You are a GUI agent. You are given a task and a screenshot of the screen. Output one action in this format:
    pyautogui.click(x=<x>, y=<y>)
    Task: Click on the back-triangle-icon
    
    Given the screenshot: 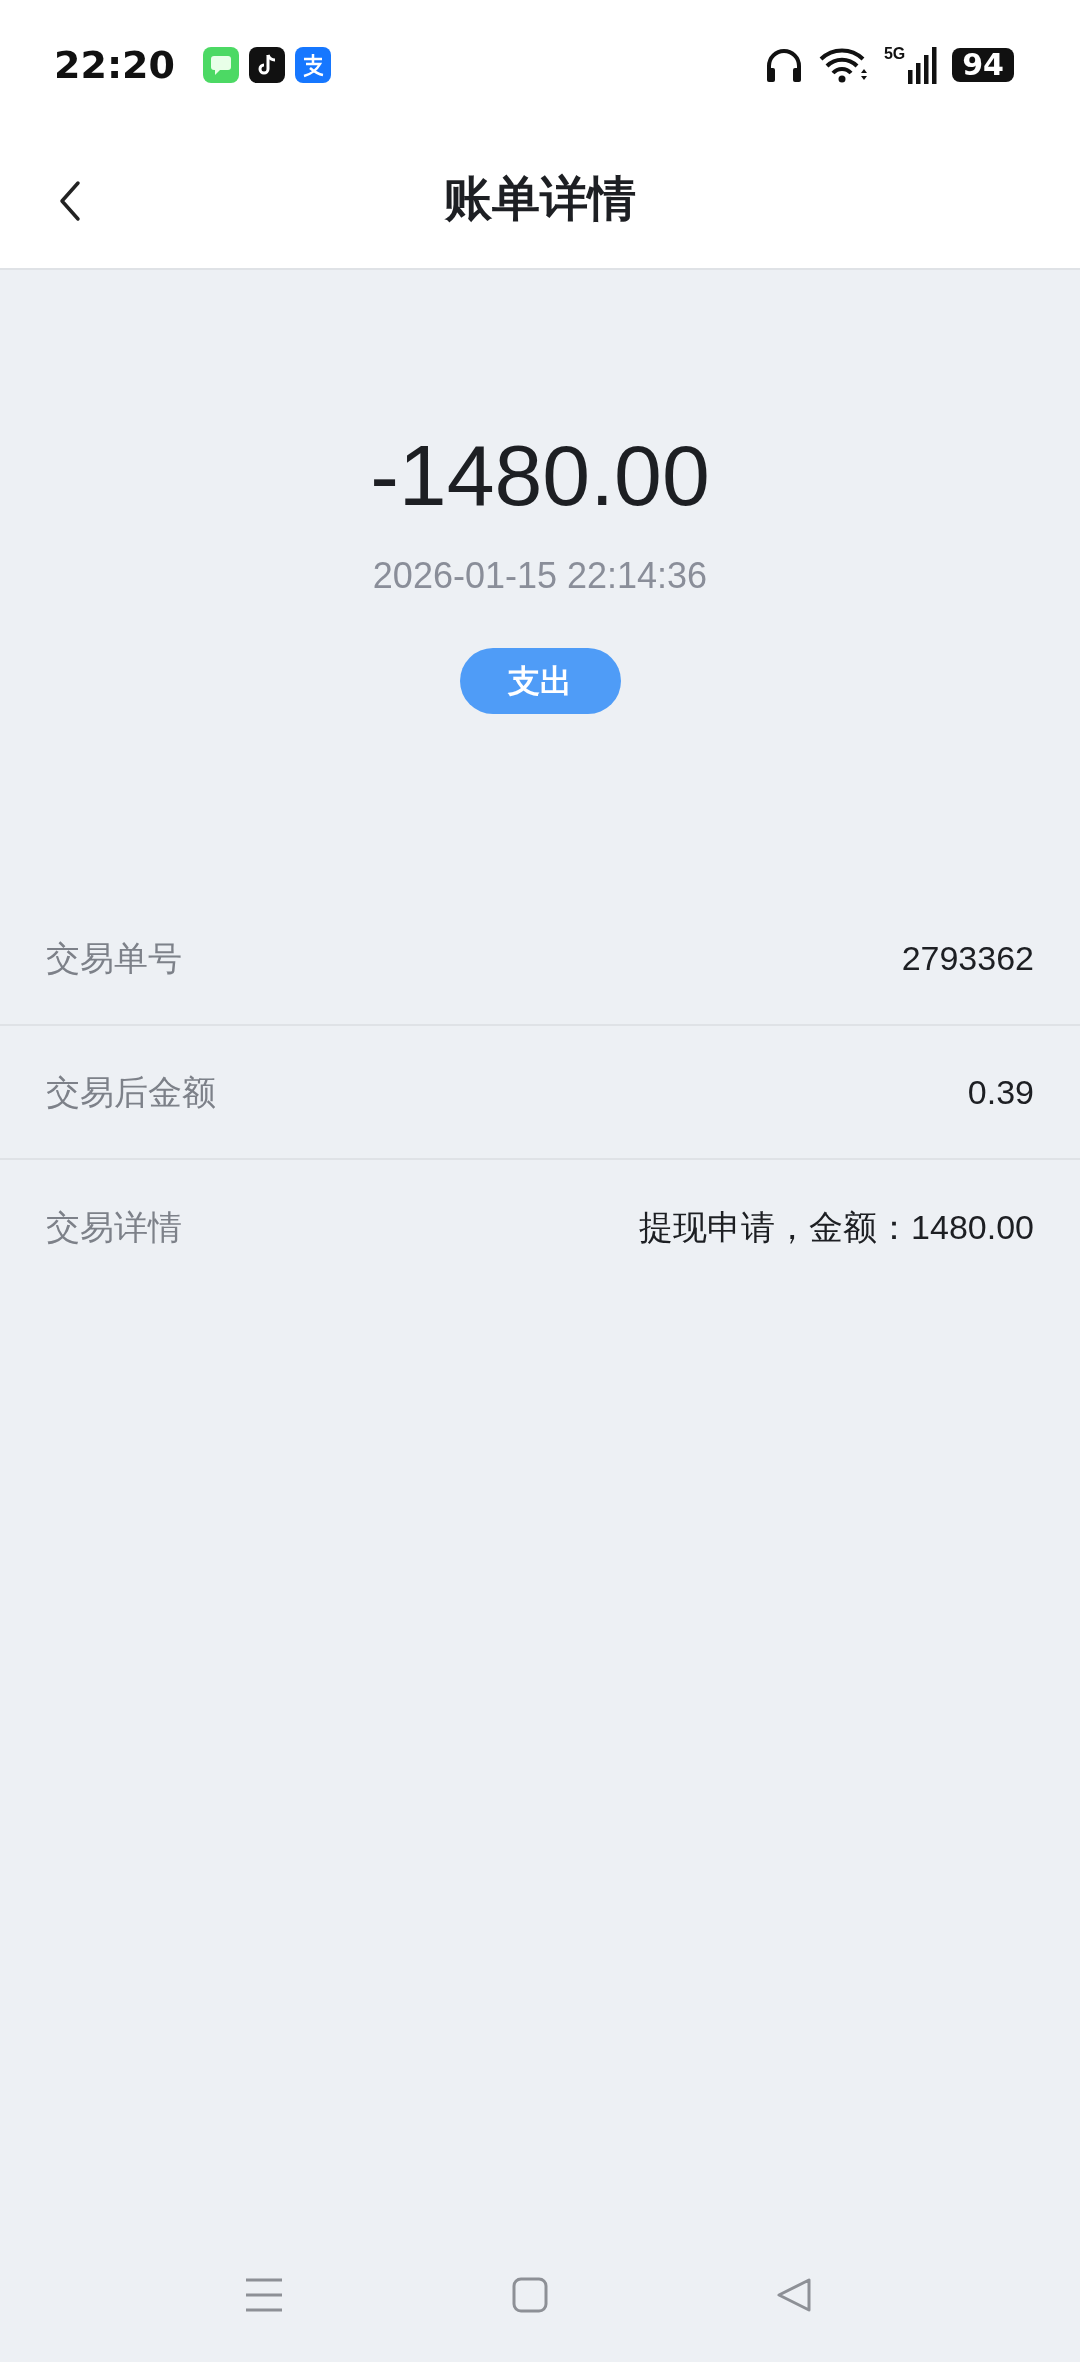 What is the action you would take?
    pyautogui.click(x=794, y=2295)
    